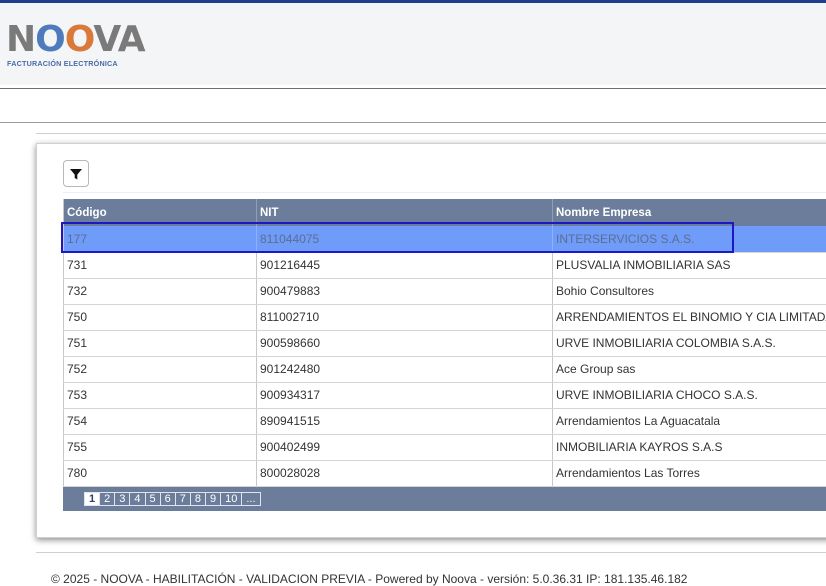 This screenshot has width=826, height=586. What do you see at coordinates (62, 63) in the screenshot?
I see `logo-subtitle: FACTURACIÓN ELECTRÓNICA` at bounding box center [62, 63].